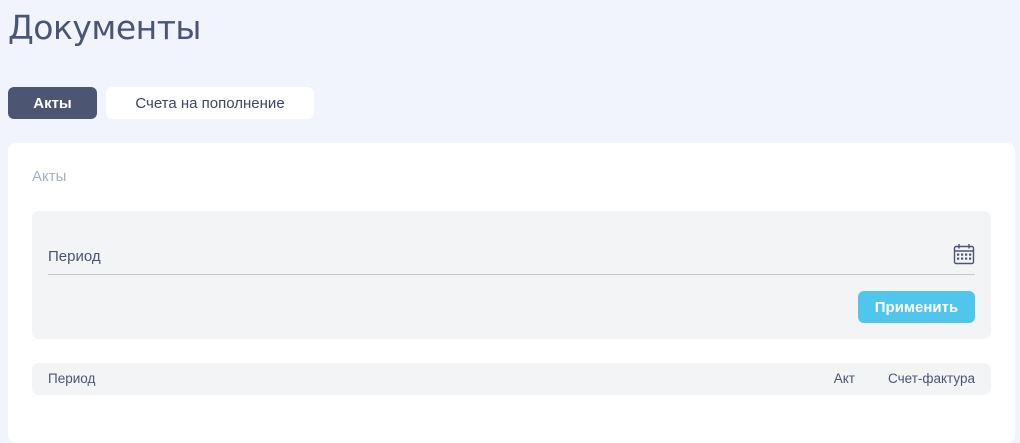 The height and width of the screenshot is (443, 1020). Describe the element at coordinates (931, 378) in the screenshot. I see `column-invoice: Счет-фактура` at that location.